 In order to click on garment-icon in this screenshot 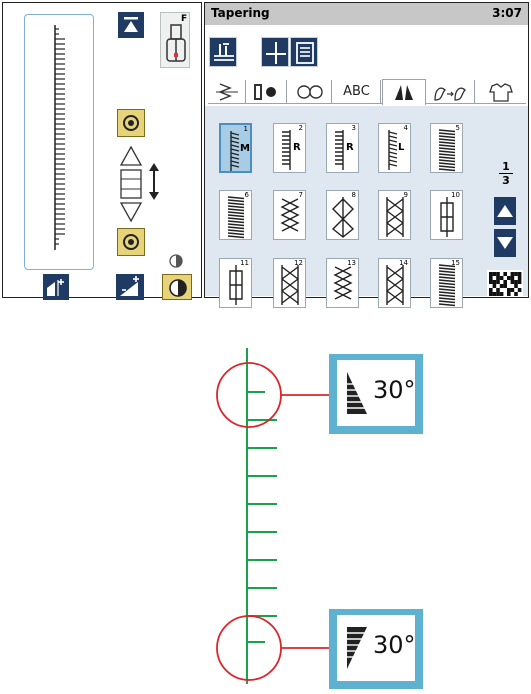, I will do `click(501, 92)`.